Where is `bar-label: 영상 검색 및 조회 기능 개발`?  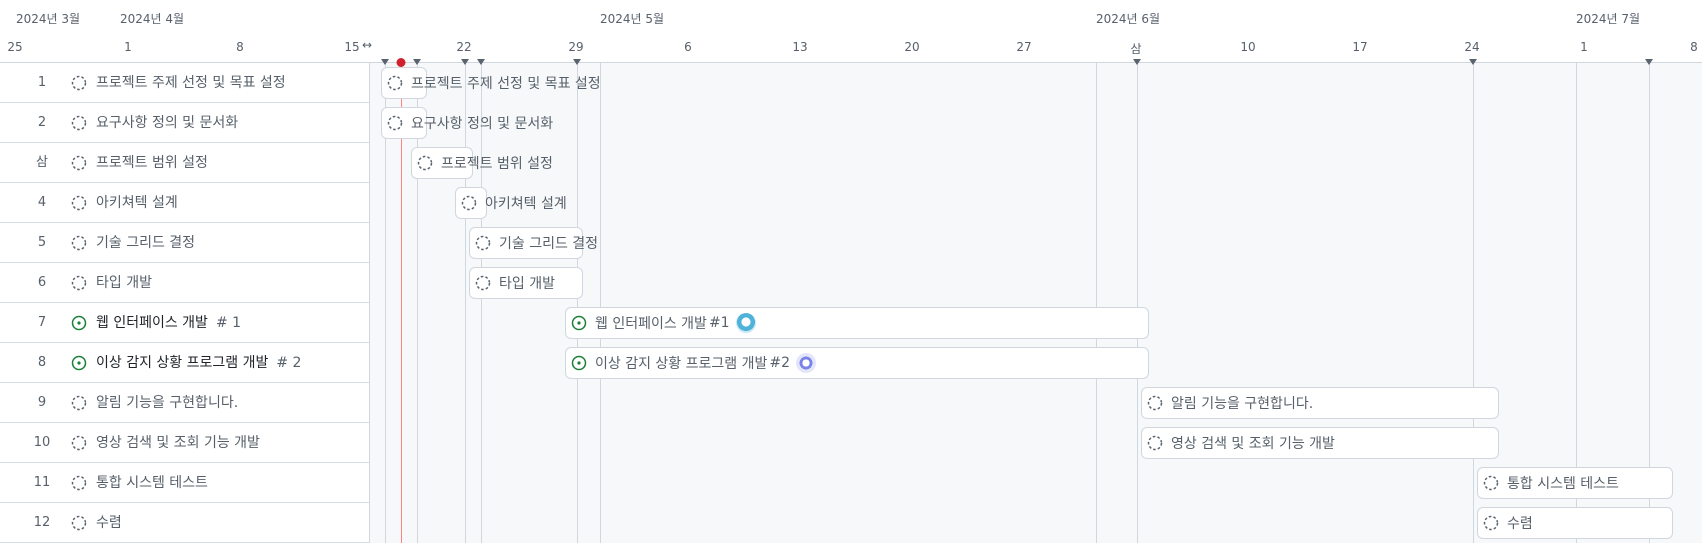 bar-label: 영상 검색 및 조회 기능 개발 is located at coordinates (1253, 444).